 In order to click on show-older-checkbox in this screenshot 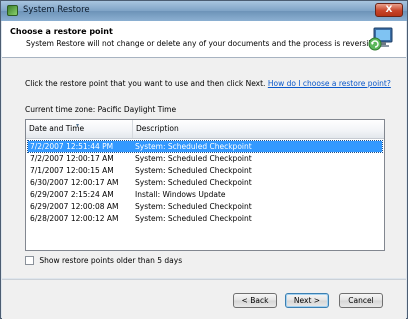, I will do `click(29, 260)`.